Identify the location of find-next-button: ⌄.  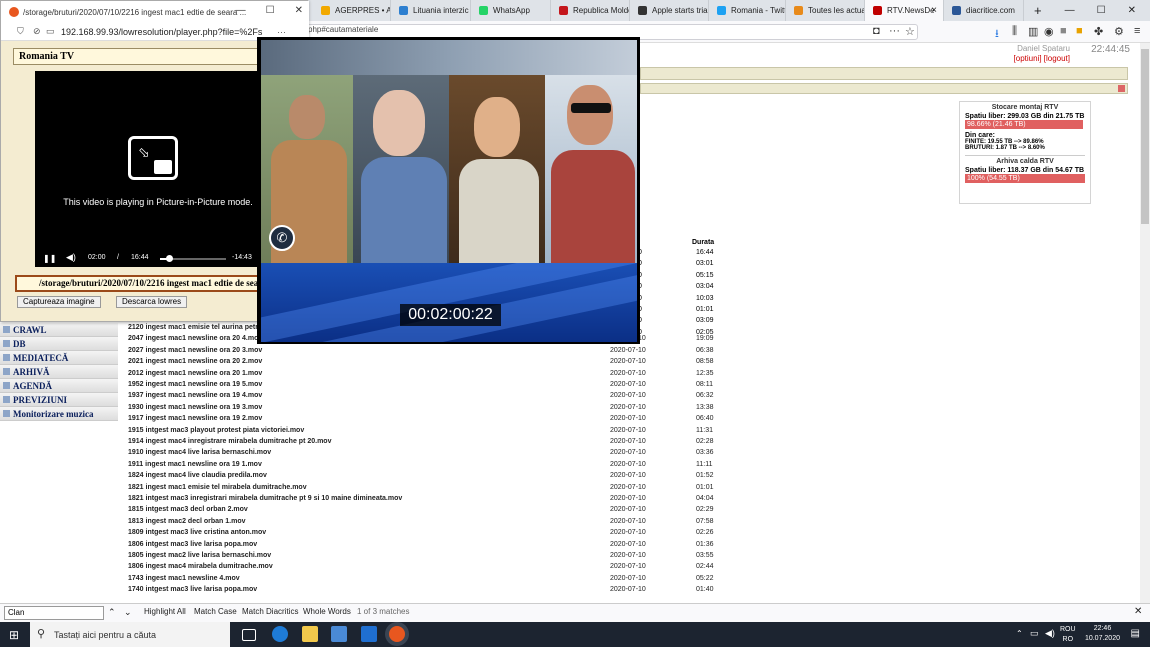
(128, 612).